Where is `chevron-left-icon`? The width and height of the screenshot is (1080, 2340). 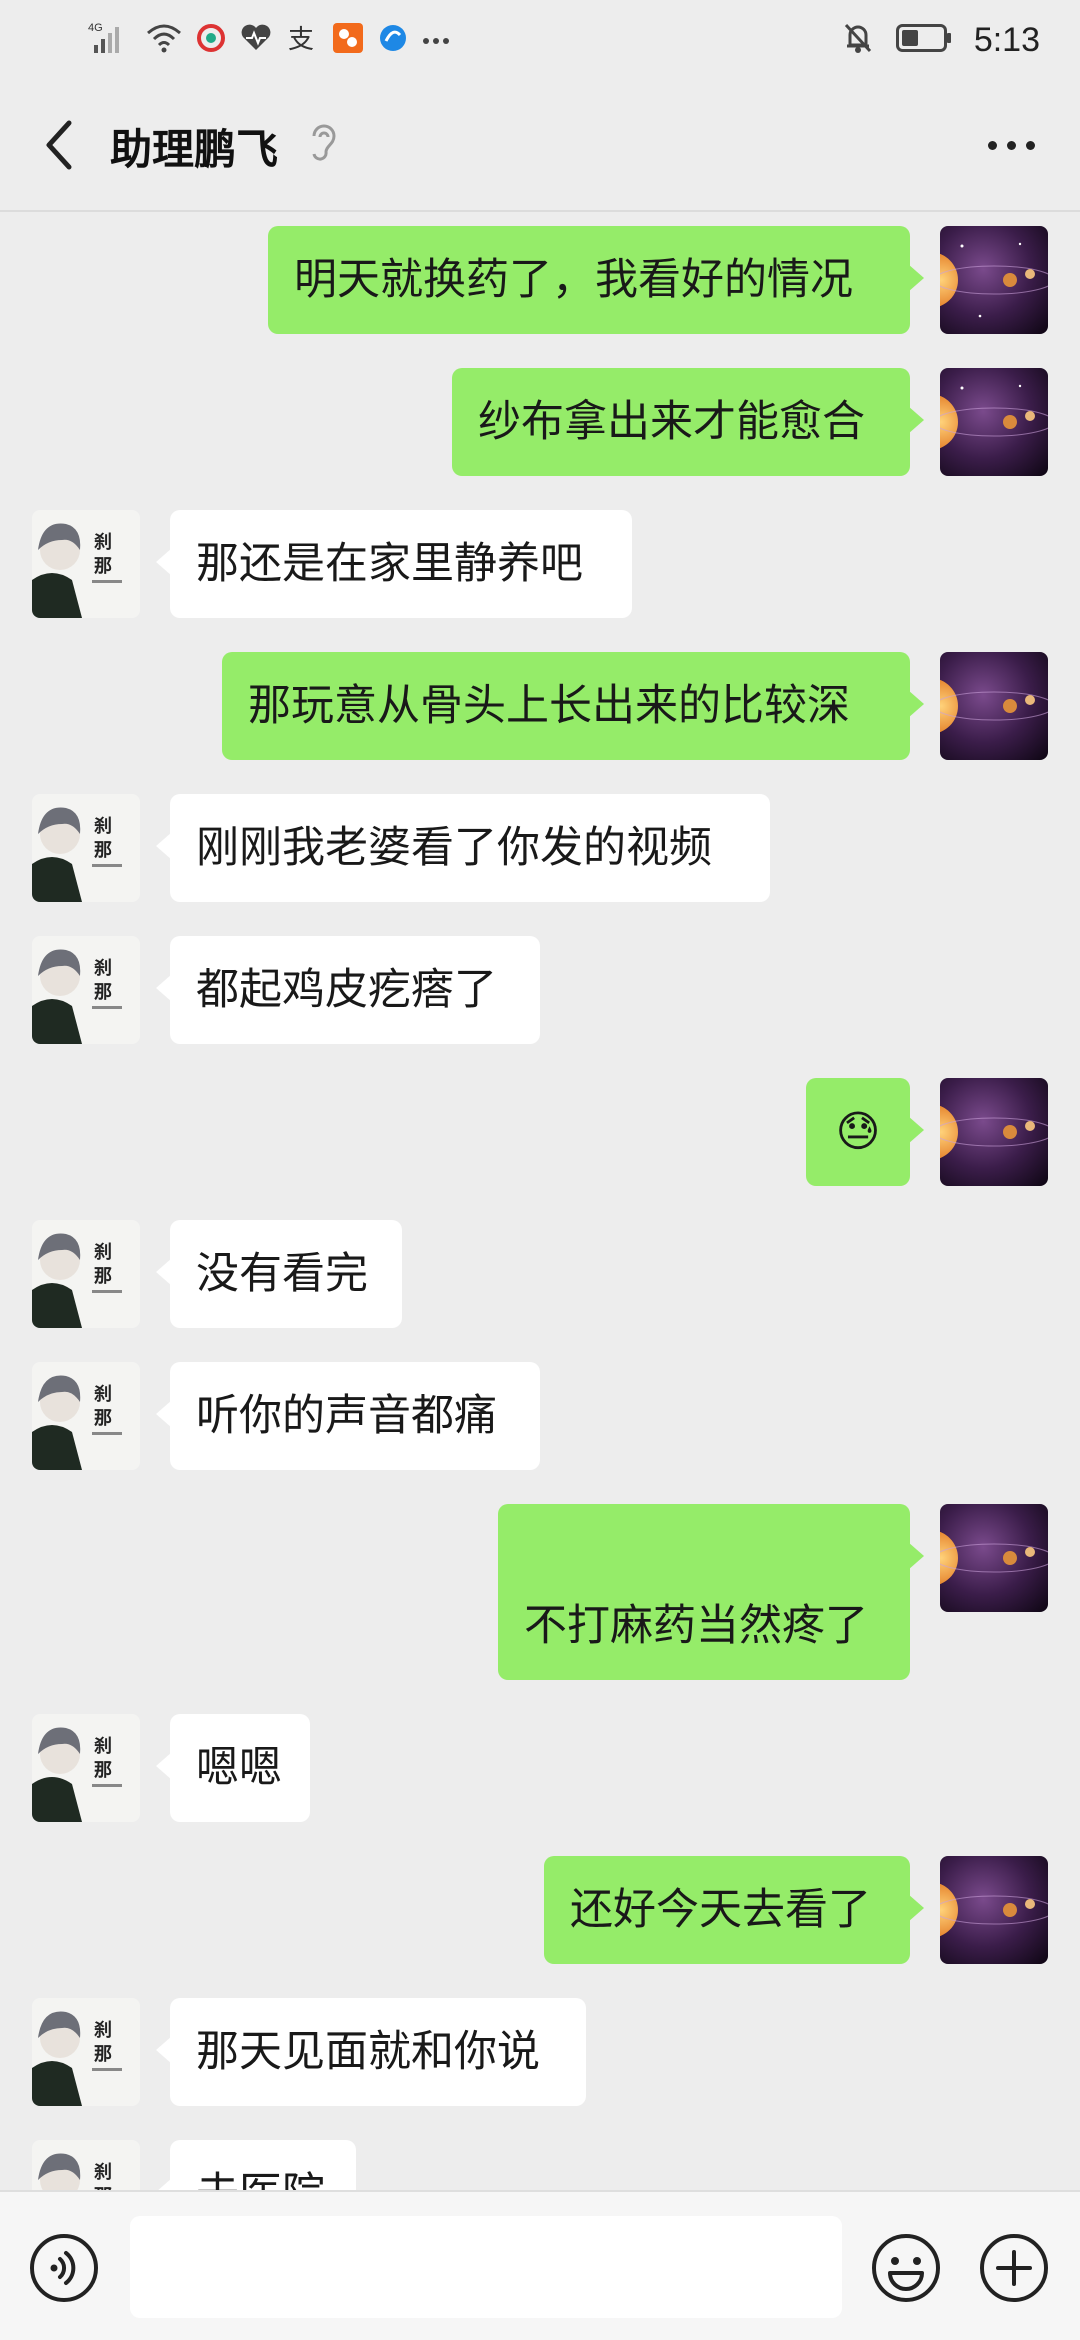 chevron-left-icon is located at coordinates (59, 145).